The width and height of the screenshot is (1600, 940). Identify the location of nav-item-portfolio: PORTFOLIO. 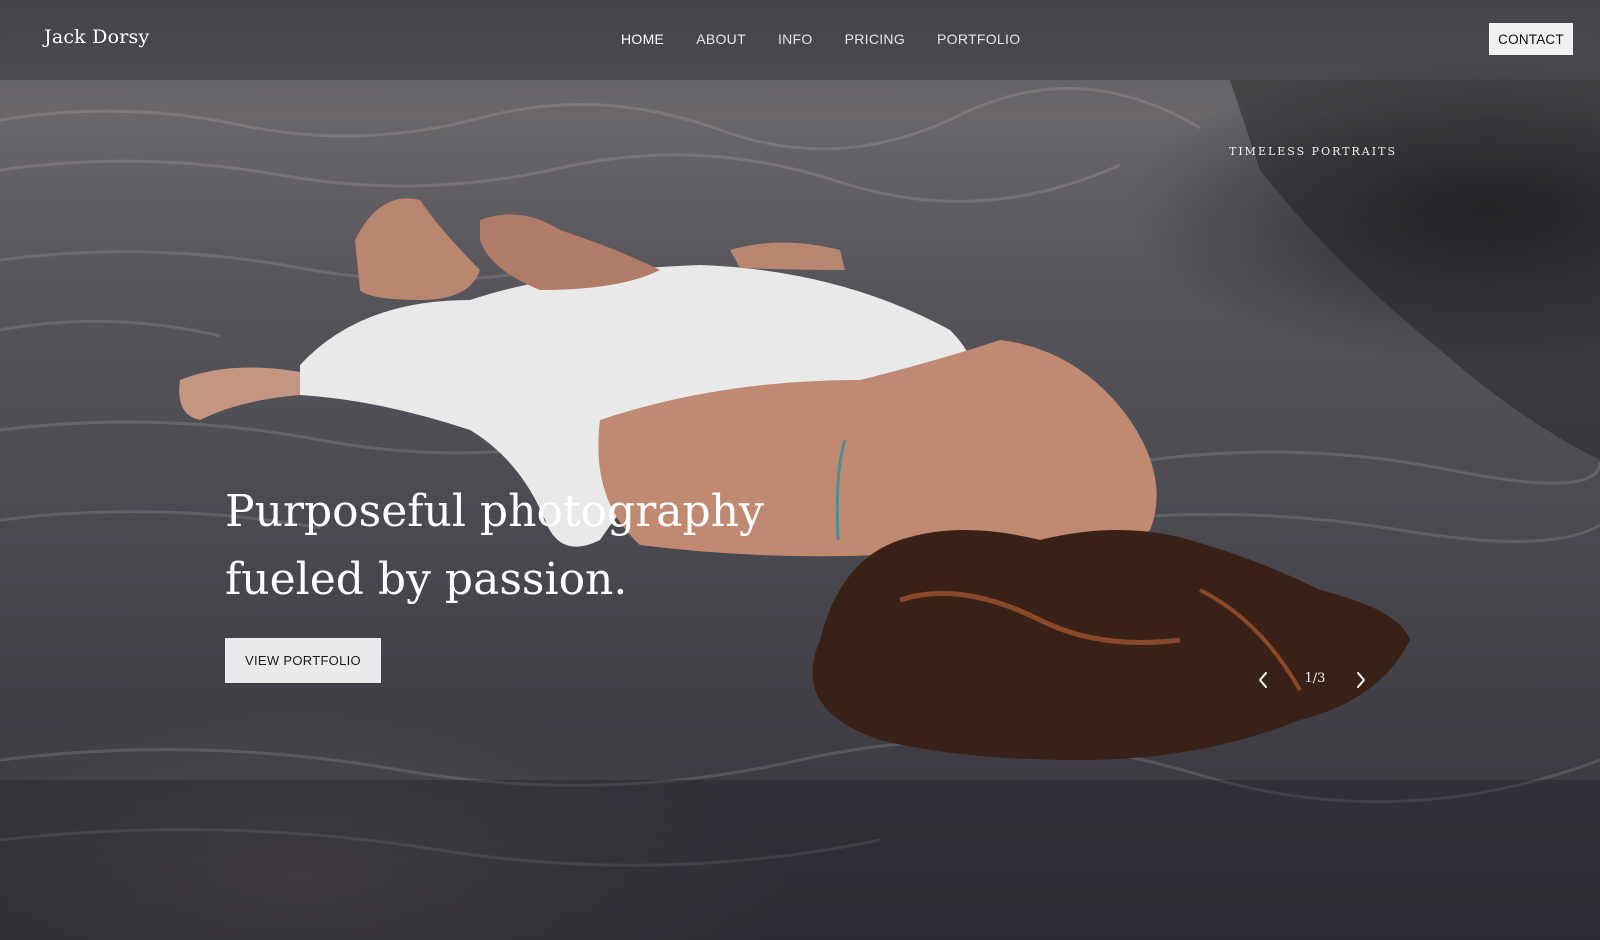
(978, 39).